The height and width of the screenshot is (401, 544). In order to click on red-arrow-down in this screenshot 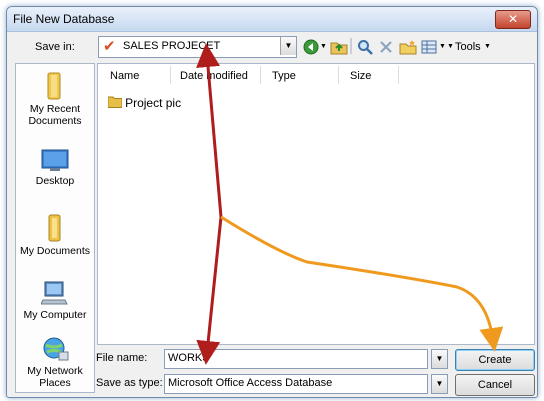, I will do `click(209, 290)`.